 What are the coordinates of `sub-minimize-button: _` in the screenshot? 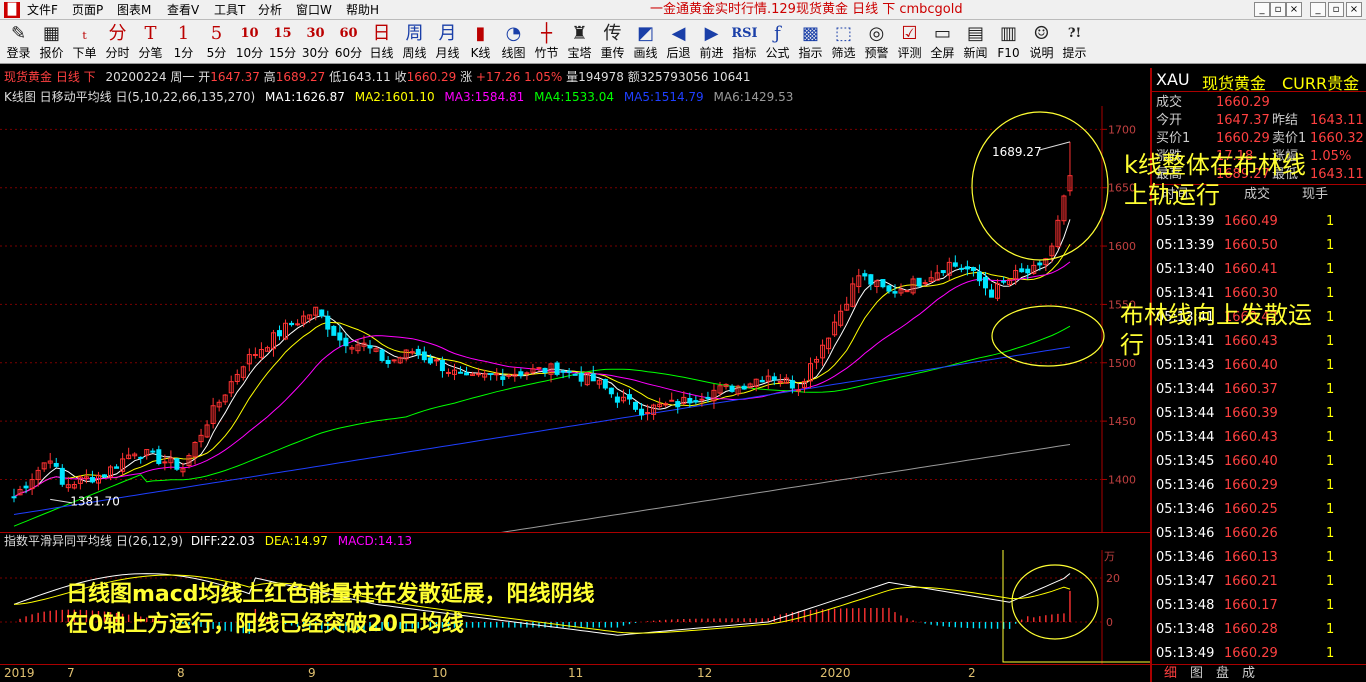 It's located at (1262, 9).